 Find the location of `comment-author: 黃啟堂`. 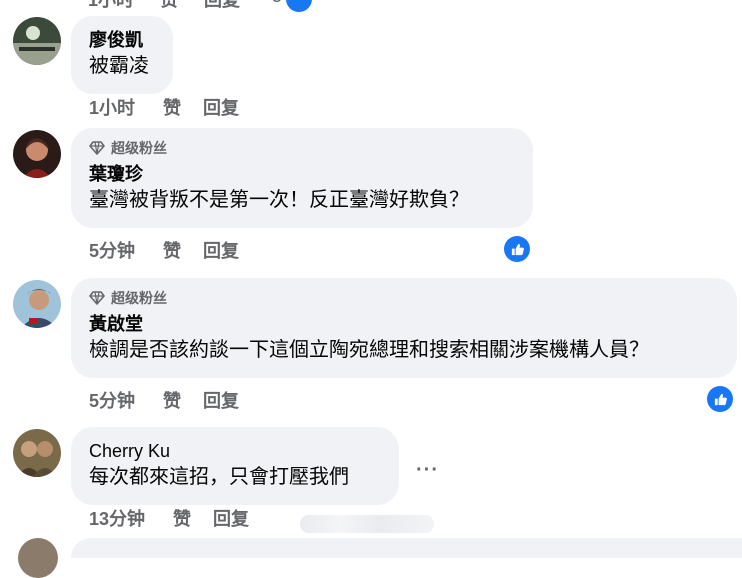

comment-author: 黃啟堂 is located at coordinates (404, 324).